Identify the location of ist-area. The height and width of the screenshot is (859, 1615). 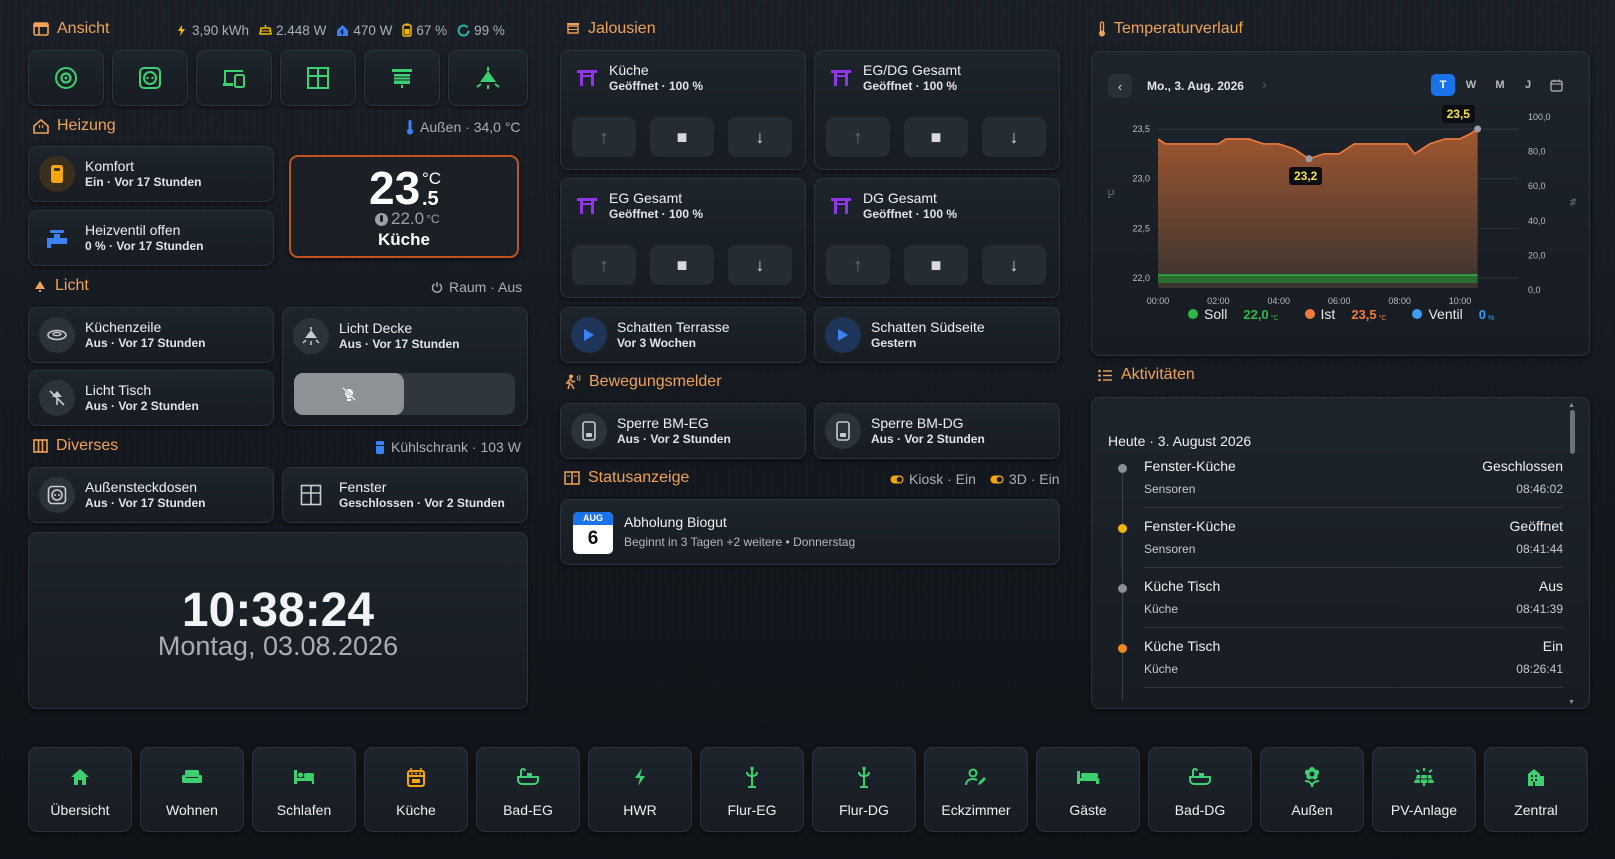
(1318, 208).